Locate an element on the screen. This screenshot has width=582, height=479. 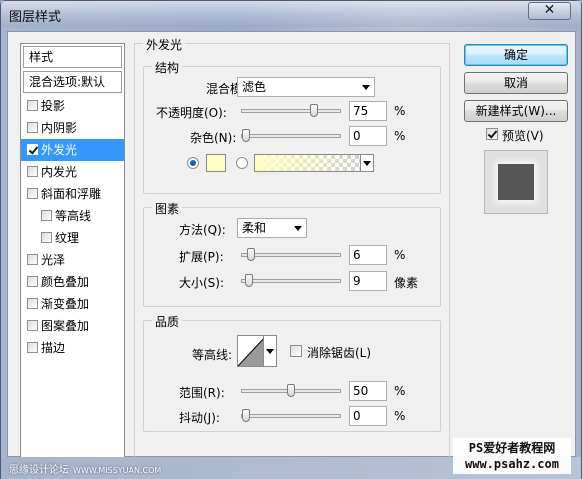
contour-dropdown is located at coordinates (269, 351).